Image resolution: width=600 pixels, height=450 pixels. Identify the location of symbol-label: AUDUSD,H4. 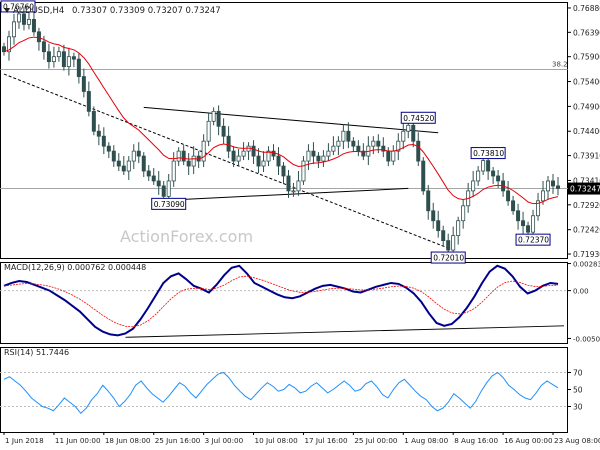
(38, 11).